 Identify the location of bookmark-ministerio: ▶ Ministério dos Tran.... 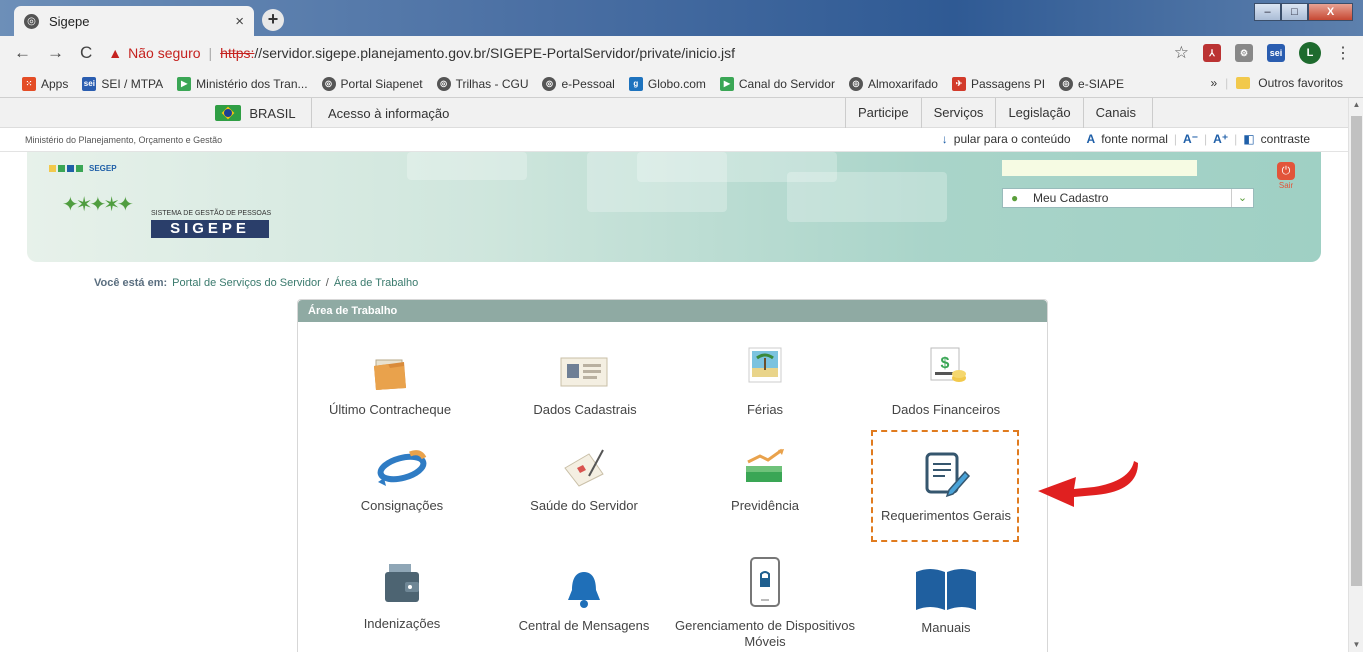
(242, 83).